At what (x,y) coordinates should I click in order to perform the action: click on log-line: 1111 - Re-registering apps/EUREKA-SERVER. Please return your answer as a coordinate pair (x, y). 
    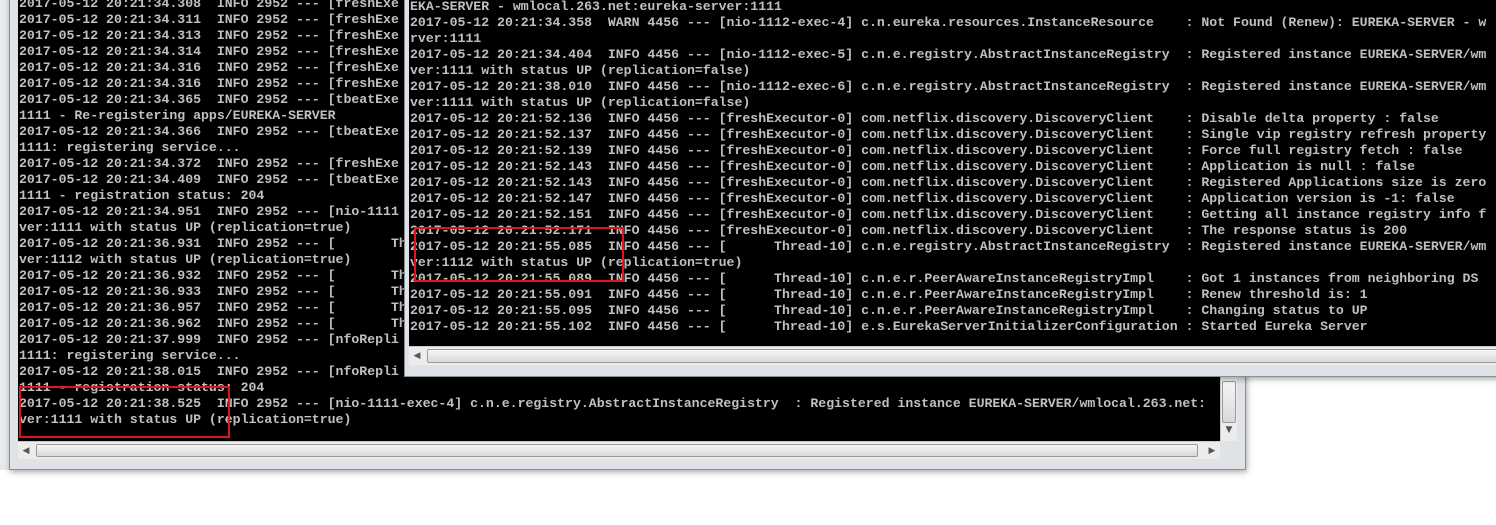
    Looking at the image, I should click on (177, 115).